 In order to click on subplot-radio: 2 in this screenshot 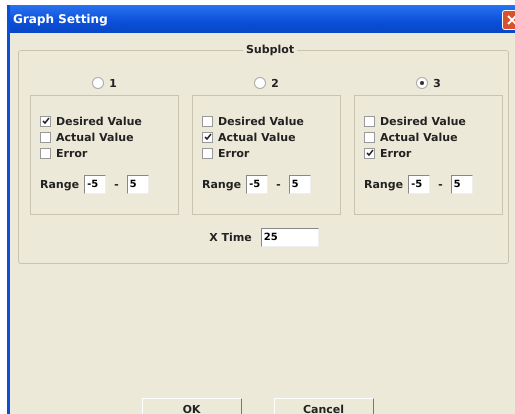, I will do `click(266, 83)`.